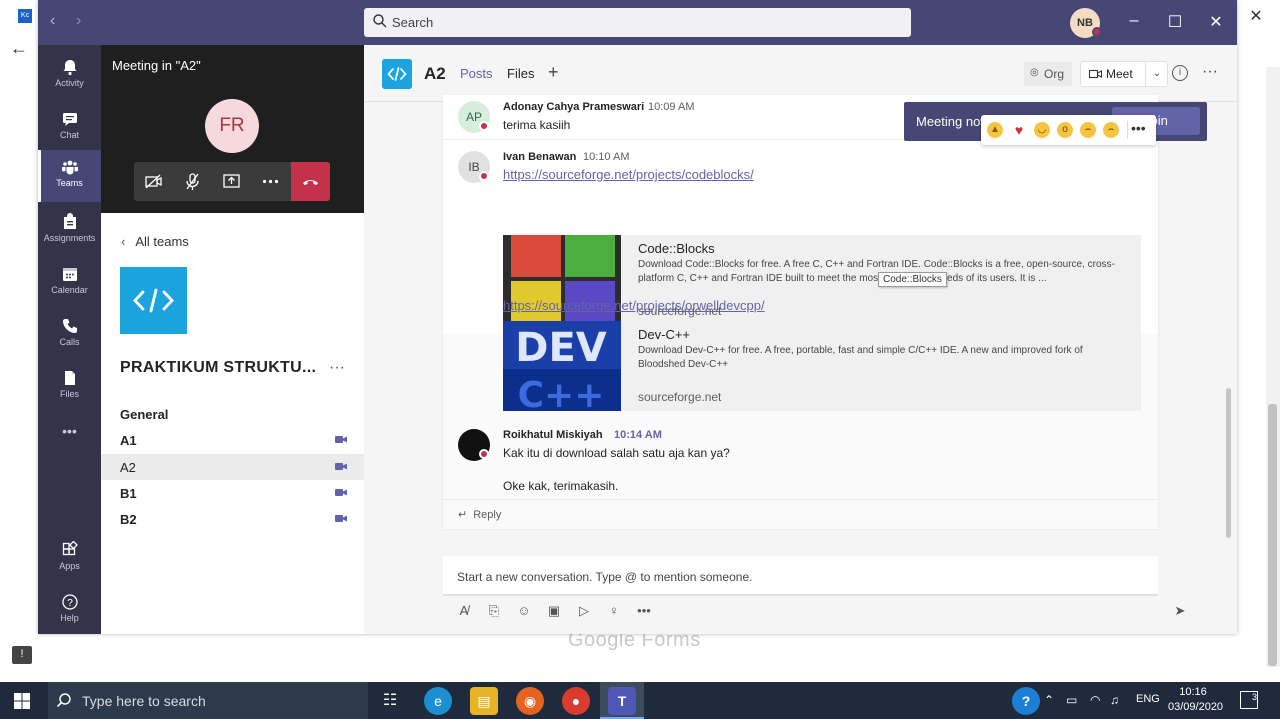 Image resolution: width=1280 pixels, height=719 pixels. Describe the element at coordinates (22, 701) in the screenshot. I see `windows-start-icon` at that location.